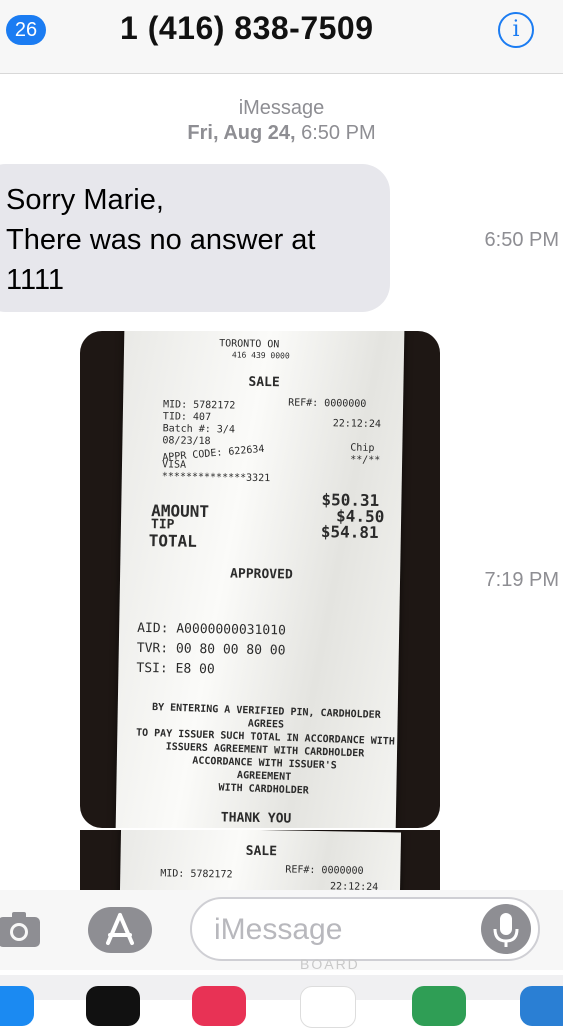 Image resolution: width=563 pixels, height=1028 pixels. What do you see at coordinates (187, 417) in the screenshot?
I see `receipt-tid: TID: 407` at bounding box center [187, 417].